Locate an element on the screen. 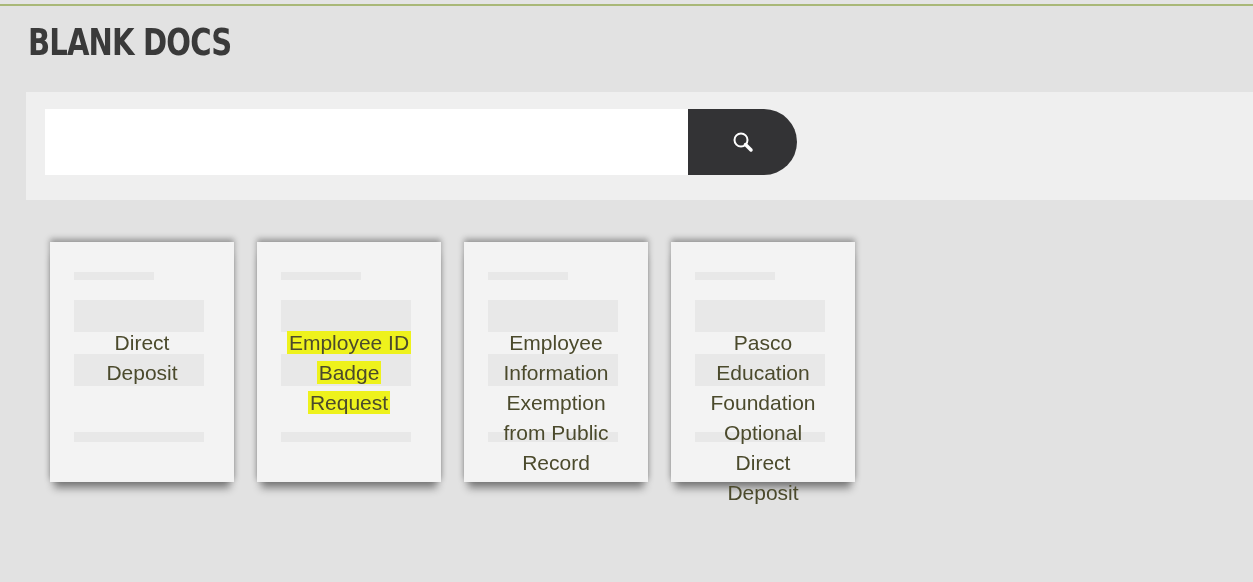 The image size is (1253, 582). document-title: Direct Deposit is located at coordinates (142, 358).